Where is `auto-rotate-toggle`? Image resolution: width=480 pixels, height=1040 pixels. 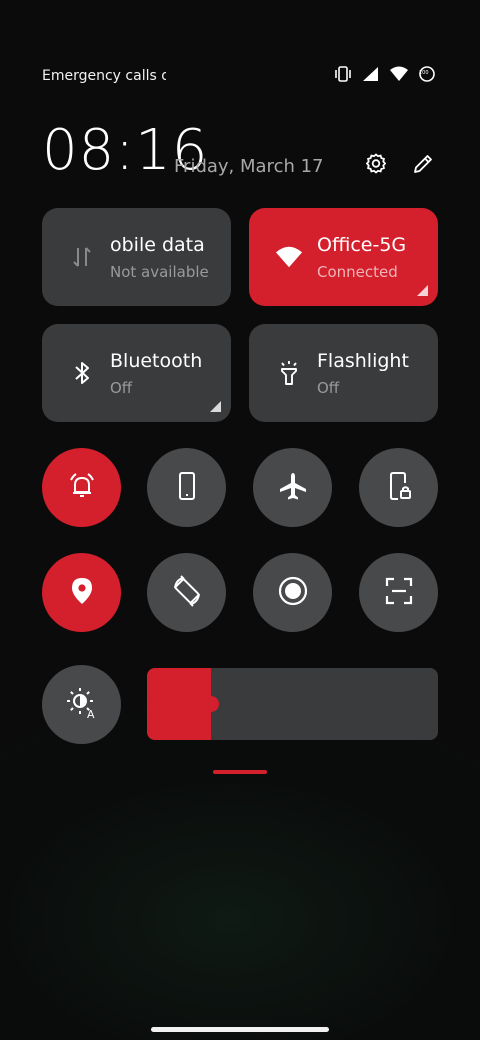
auto-rotate-toggle is located at coordinates (186, 592).